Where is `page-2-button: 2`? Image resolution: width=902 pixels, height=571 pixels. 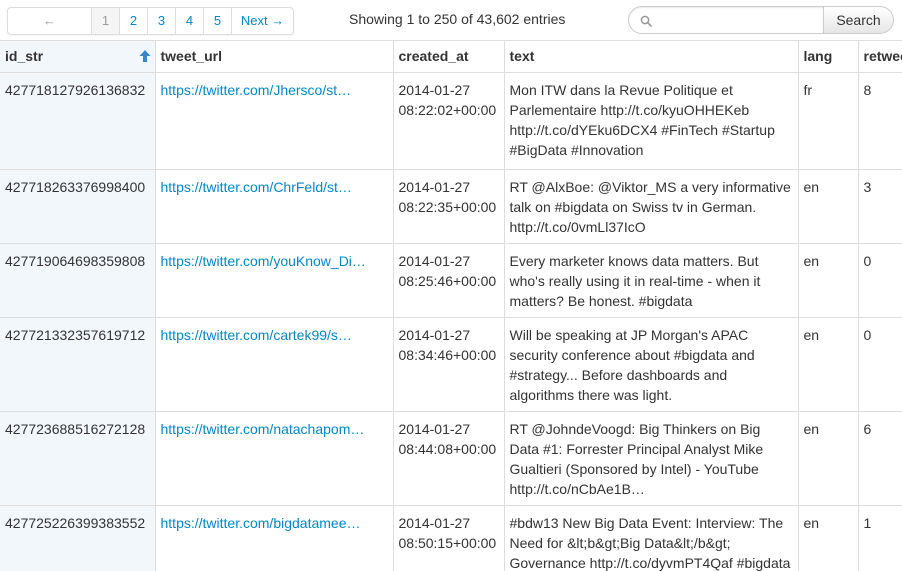 page-2-button: 2 is located at coordinates (133, 21).